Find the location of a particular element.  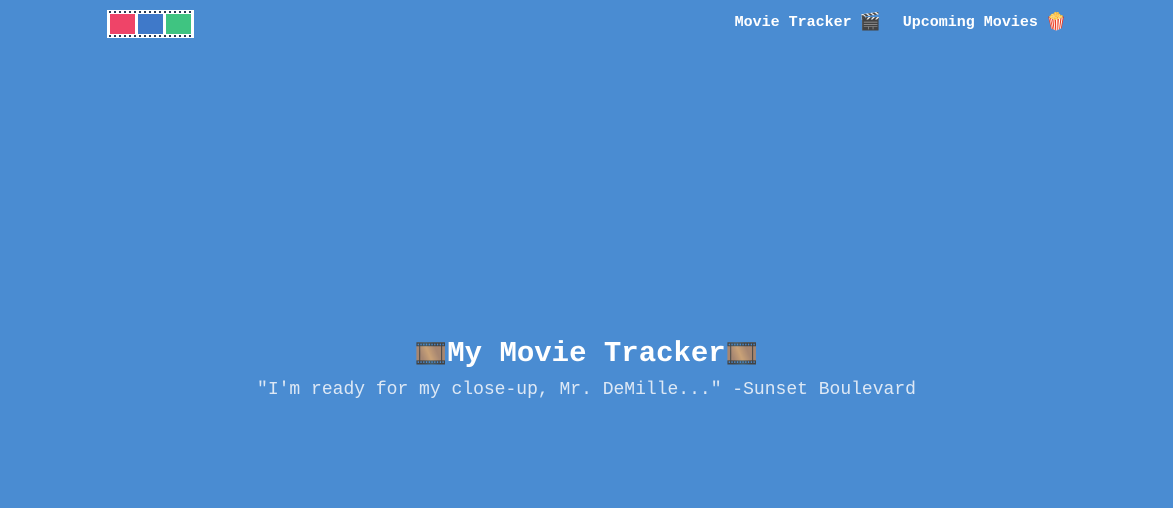

nav-link-movie-tracker: Movie Tracker 🎬 is located at coordinates (808, 22).